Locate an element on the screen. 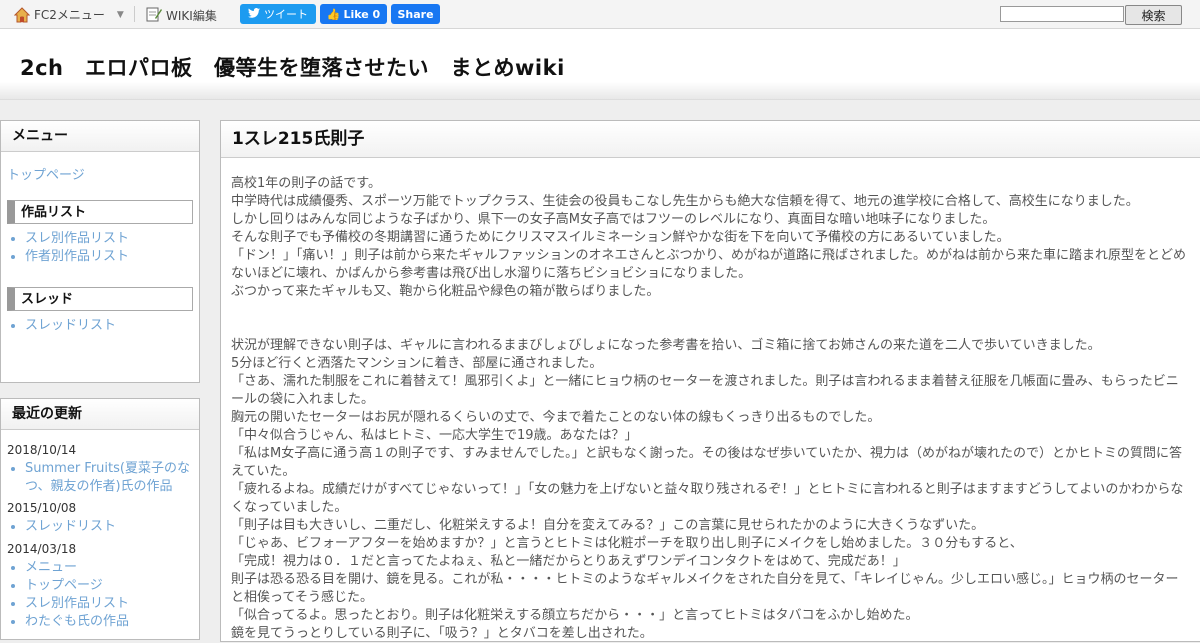 The image size is (1200, 643). list-item: メニュー is located at coordinates (77, 568).